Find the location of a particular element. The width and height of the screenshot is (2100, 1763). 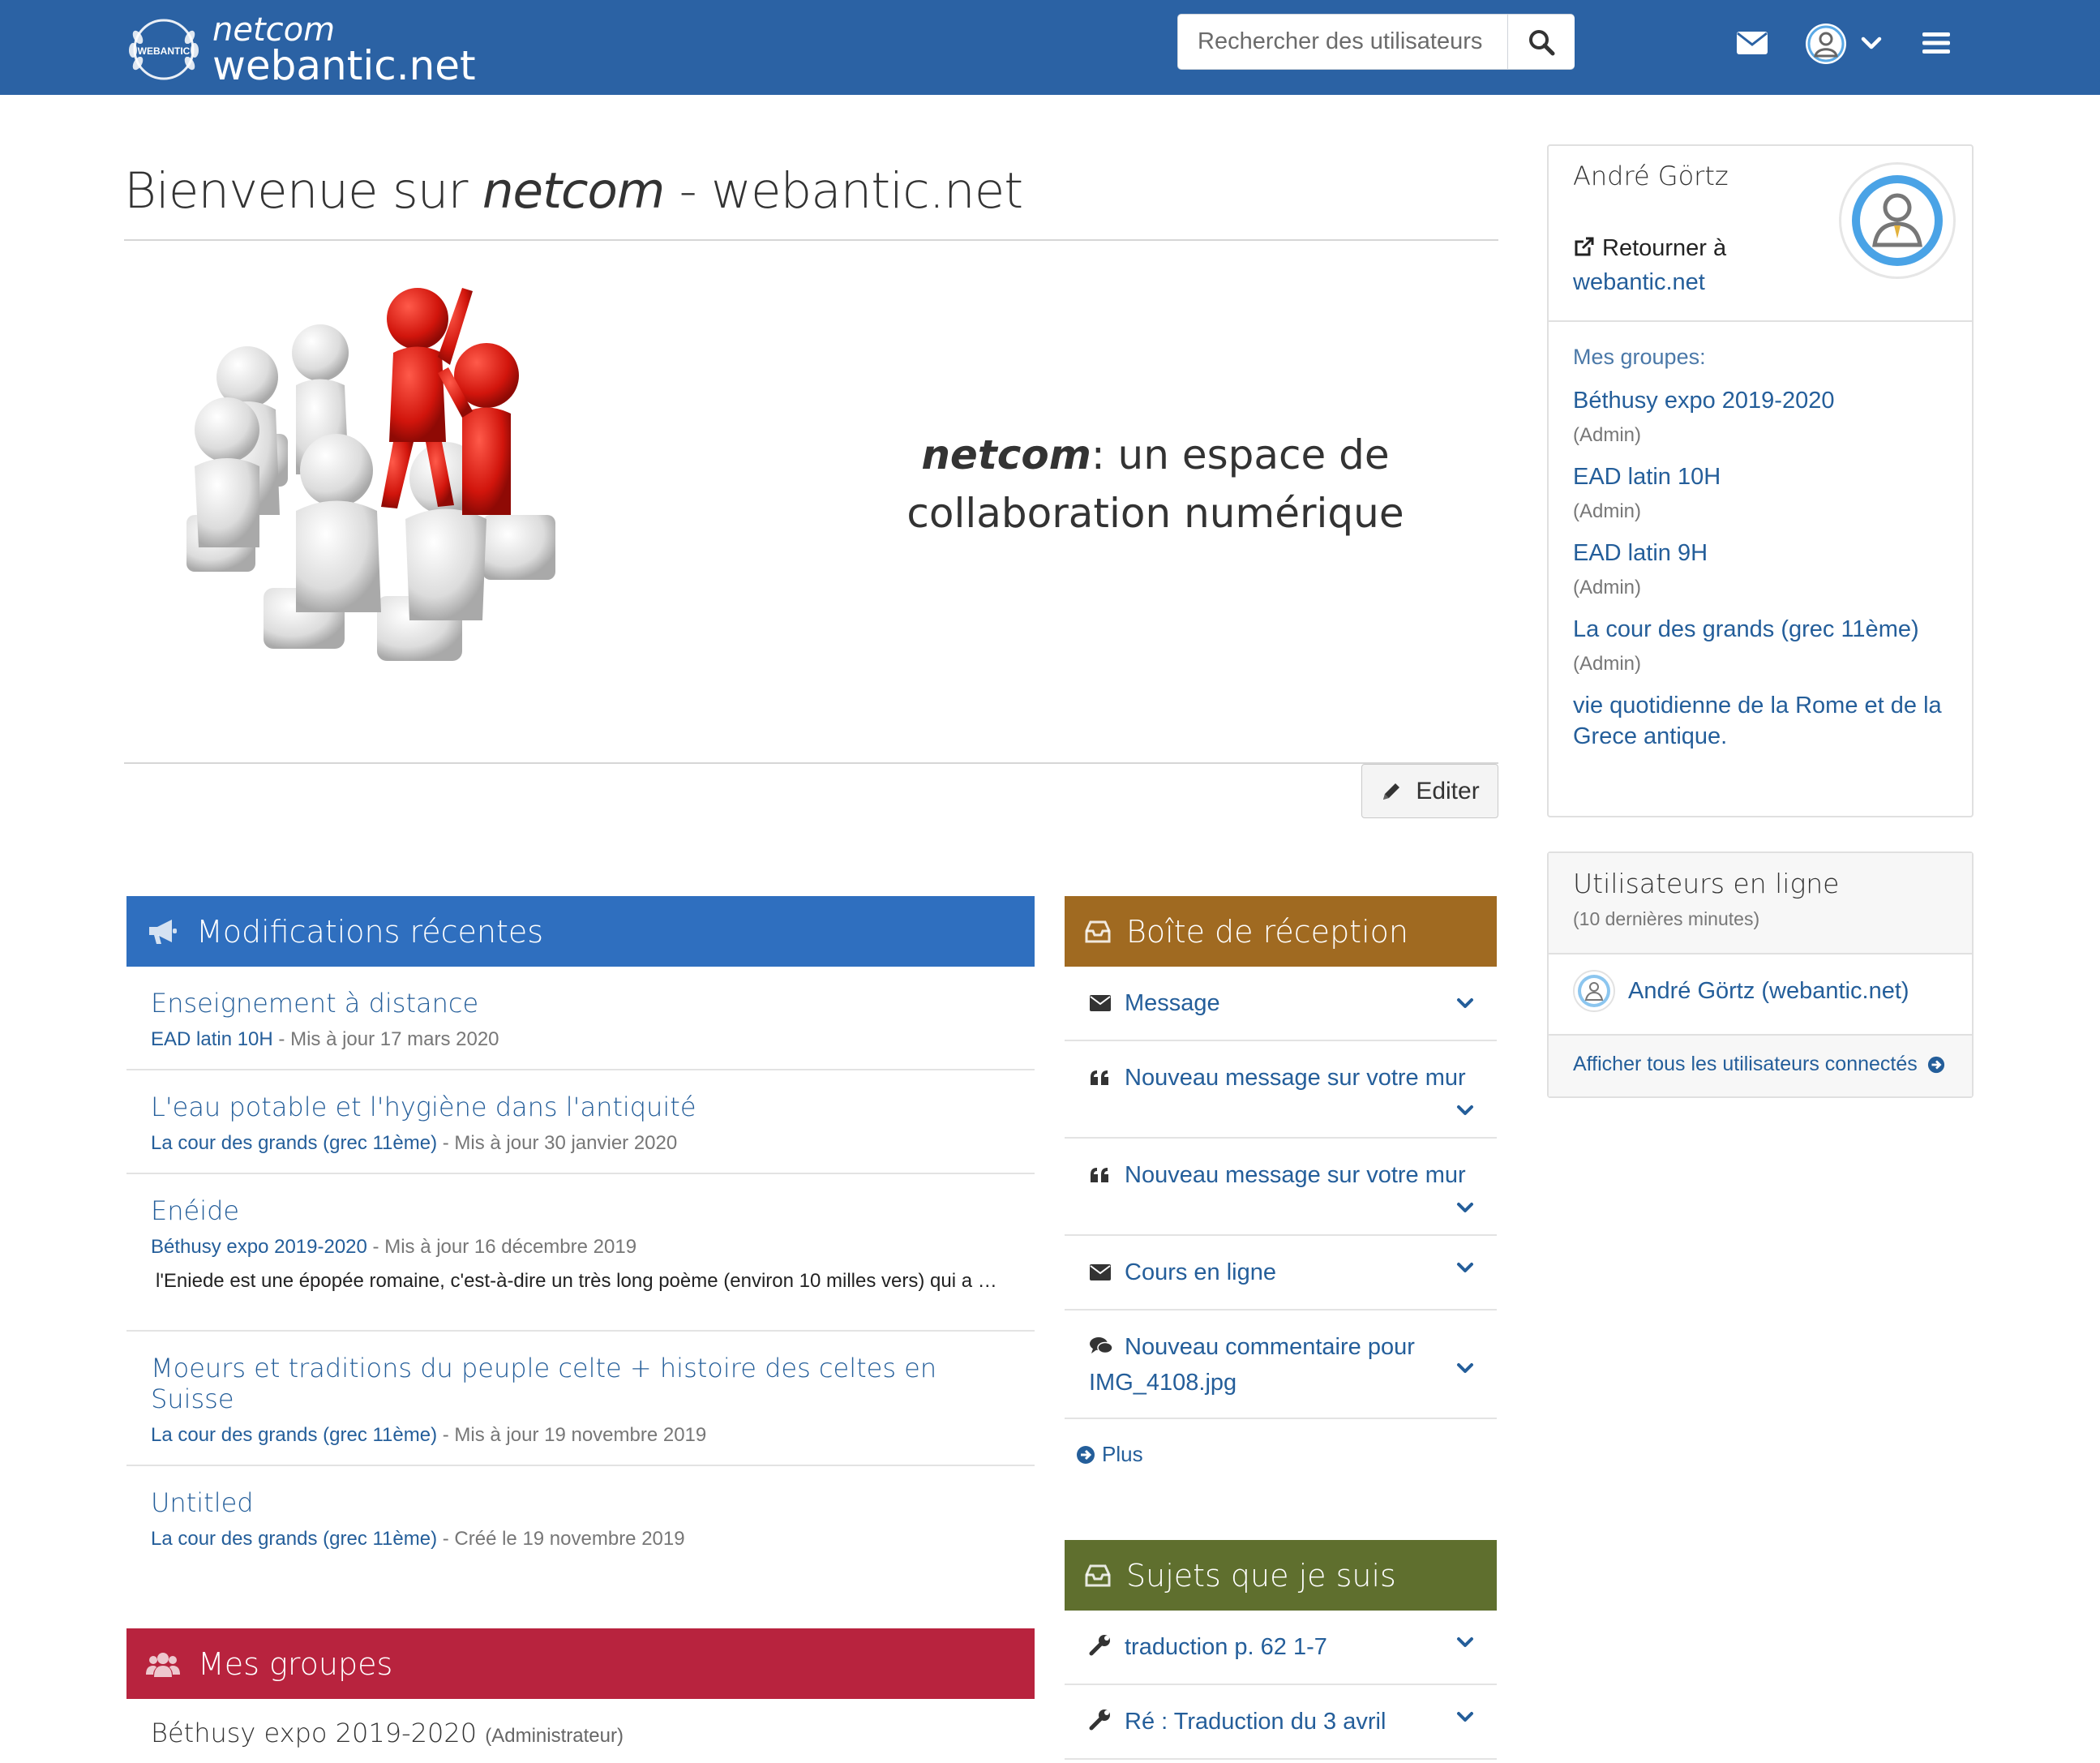

recent-item-title: Untitled is located at coordinates (581, 1502).